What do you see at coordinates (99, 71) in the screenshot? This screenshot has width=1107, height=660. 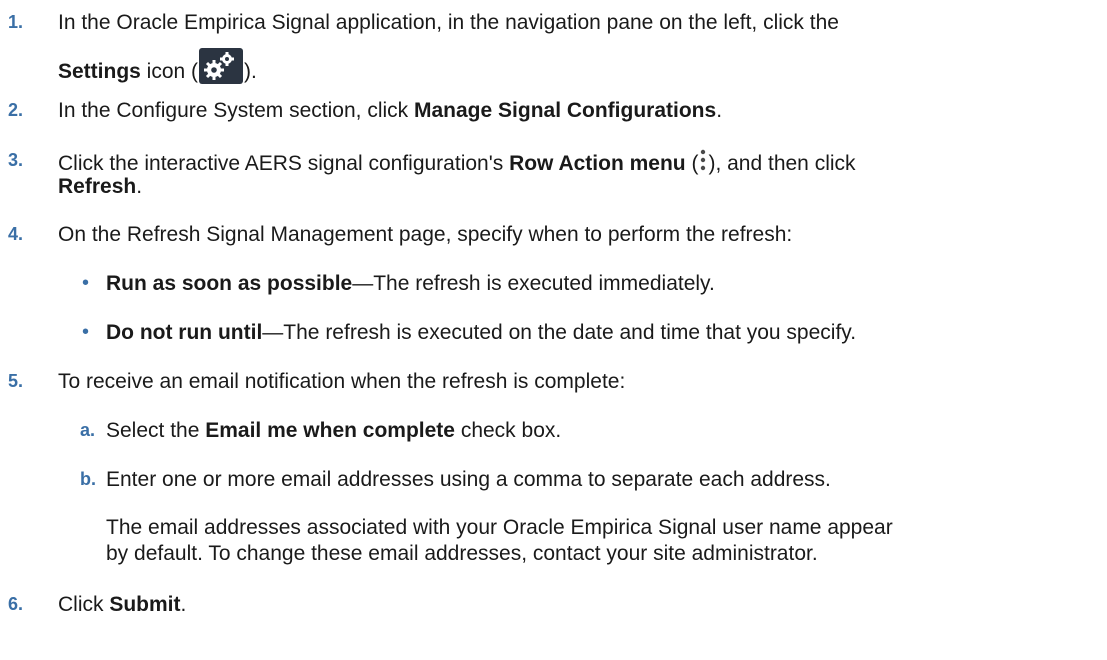 I see `settings-term: Settings` at bounding box center [99, 71].